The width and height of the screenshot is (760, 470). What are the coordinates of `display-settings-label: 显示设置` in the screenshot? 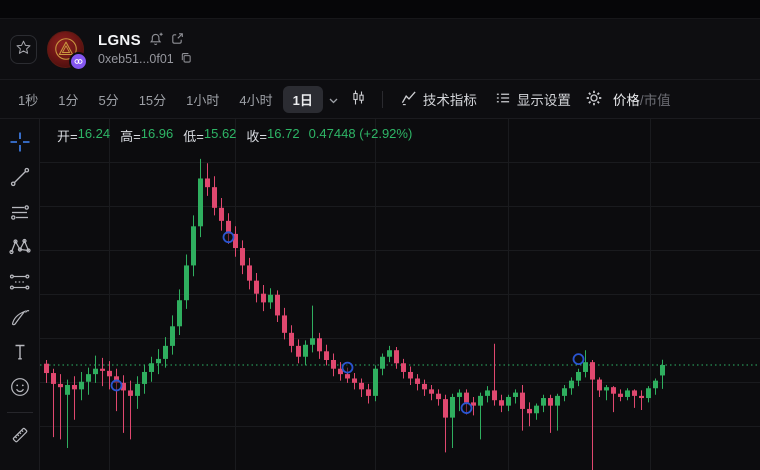 It's located at (543, 100).